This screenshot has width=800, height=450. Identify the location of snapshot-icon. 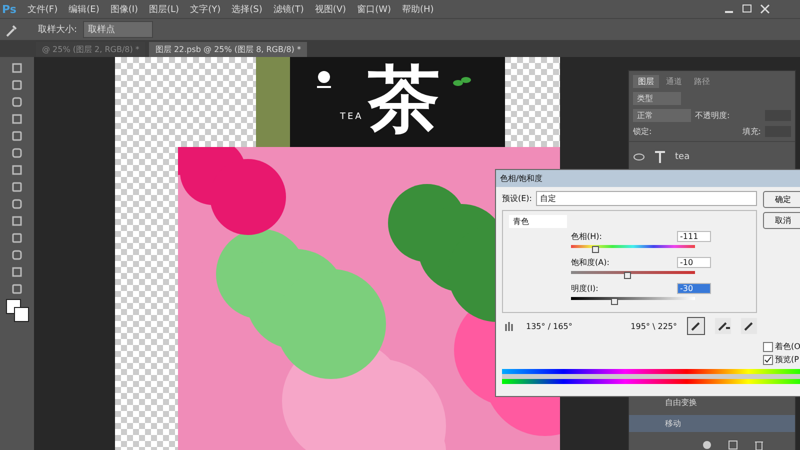
(707, 444).